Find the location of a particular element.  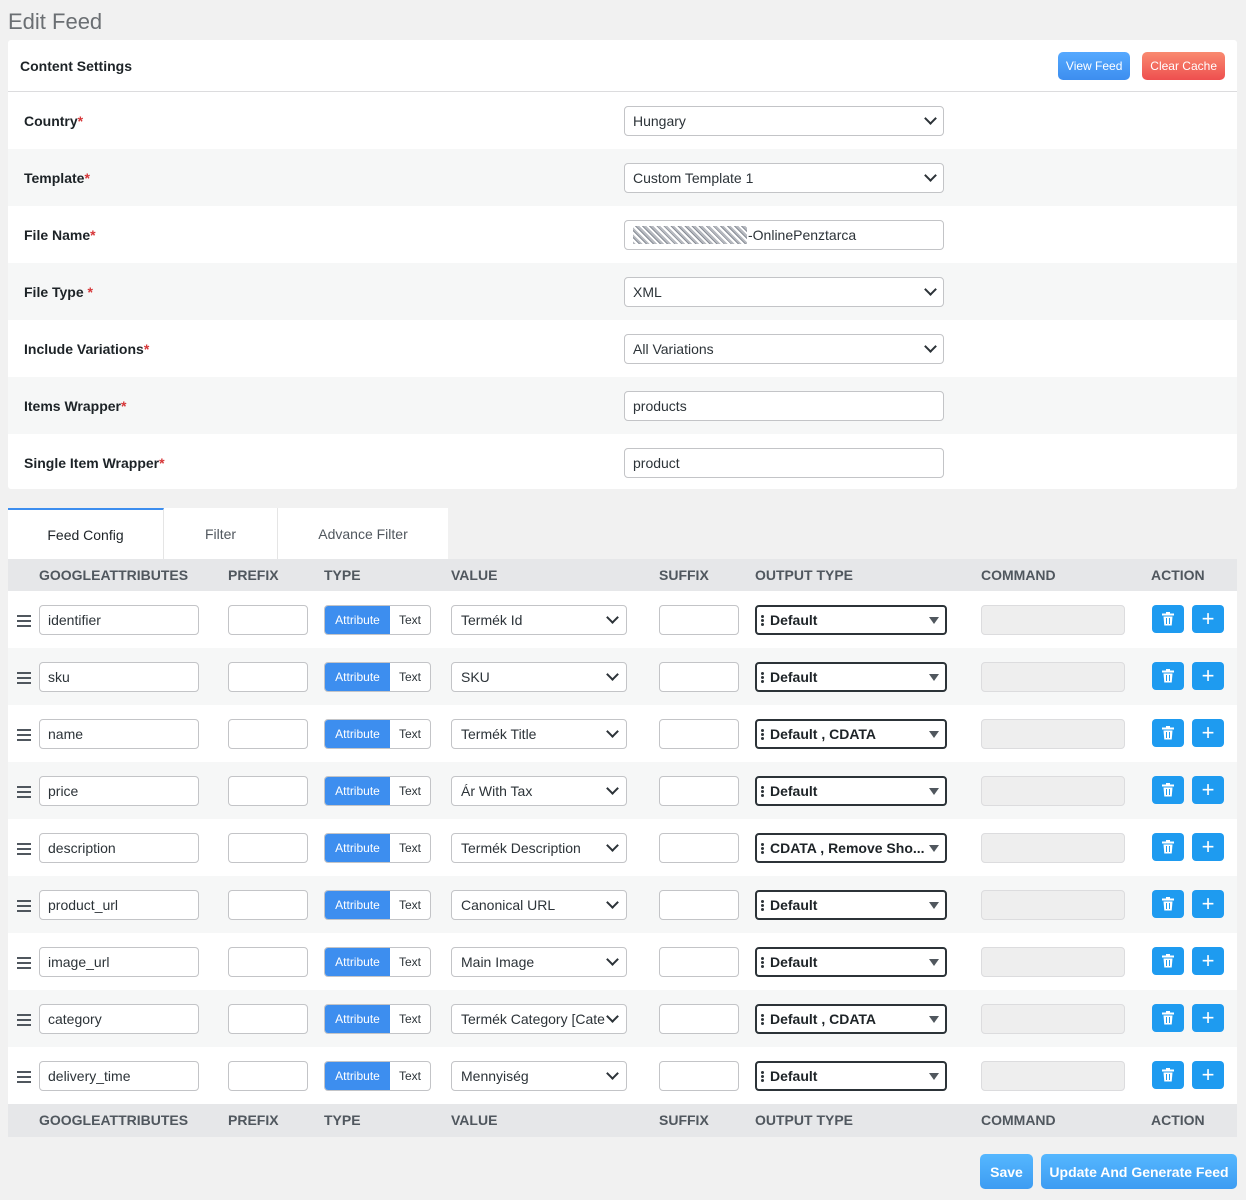

value-select: Canonical URL is located at coordinates (539, 905).